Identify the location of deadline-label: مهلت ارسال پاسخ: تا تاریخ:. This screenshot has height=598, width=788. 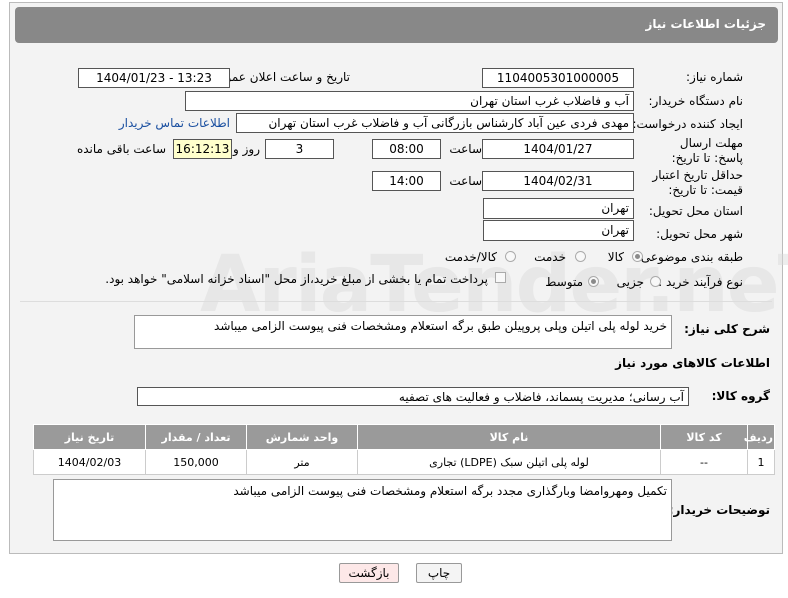
(707, 150).